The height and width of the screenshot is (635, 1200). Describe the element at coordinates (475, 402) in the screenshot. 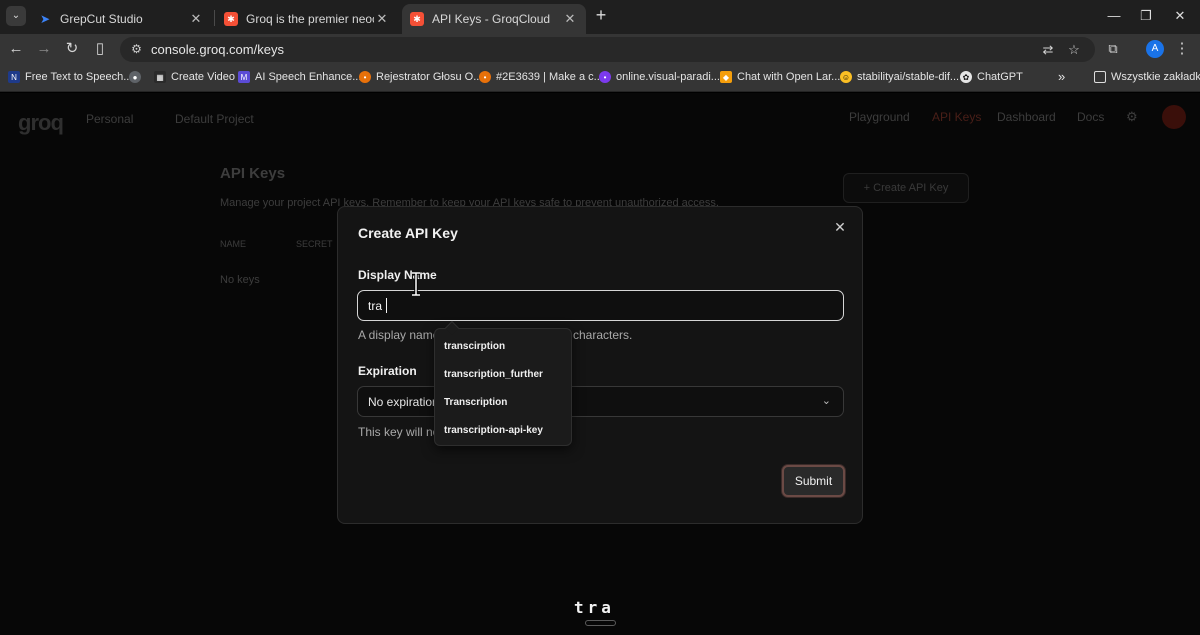

I see `autocomplete-item: Transcription` at that location.